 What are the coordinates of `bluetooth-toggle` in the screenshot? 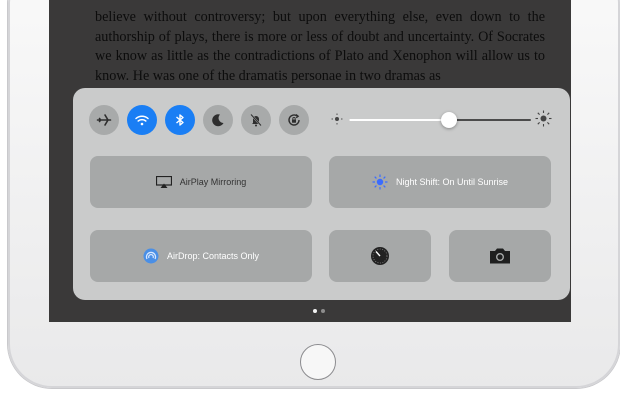 It's located at (180, 120).